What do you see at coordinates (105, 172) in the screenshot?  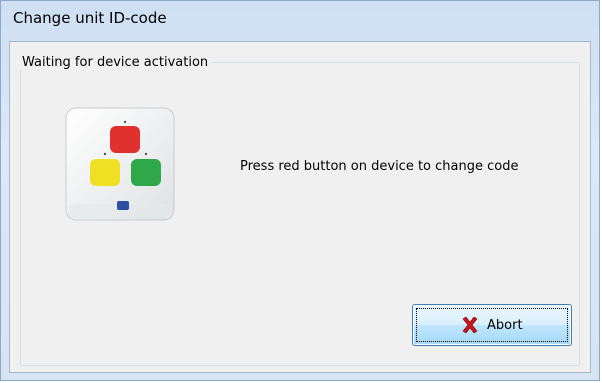 I see `device-yellow-button` at bounding box center [105, 172].